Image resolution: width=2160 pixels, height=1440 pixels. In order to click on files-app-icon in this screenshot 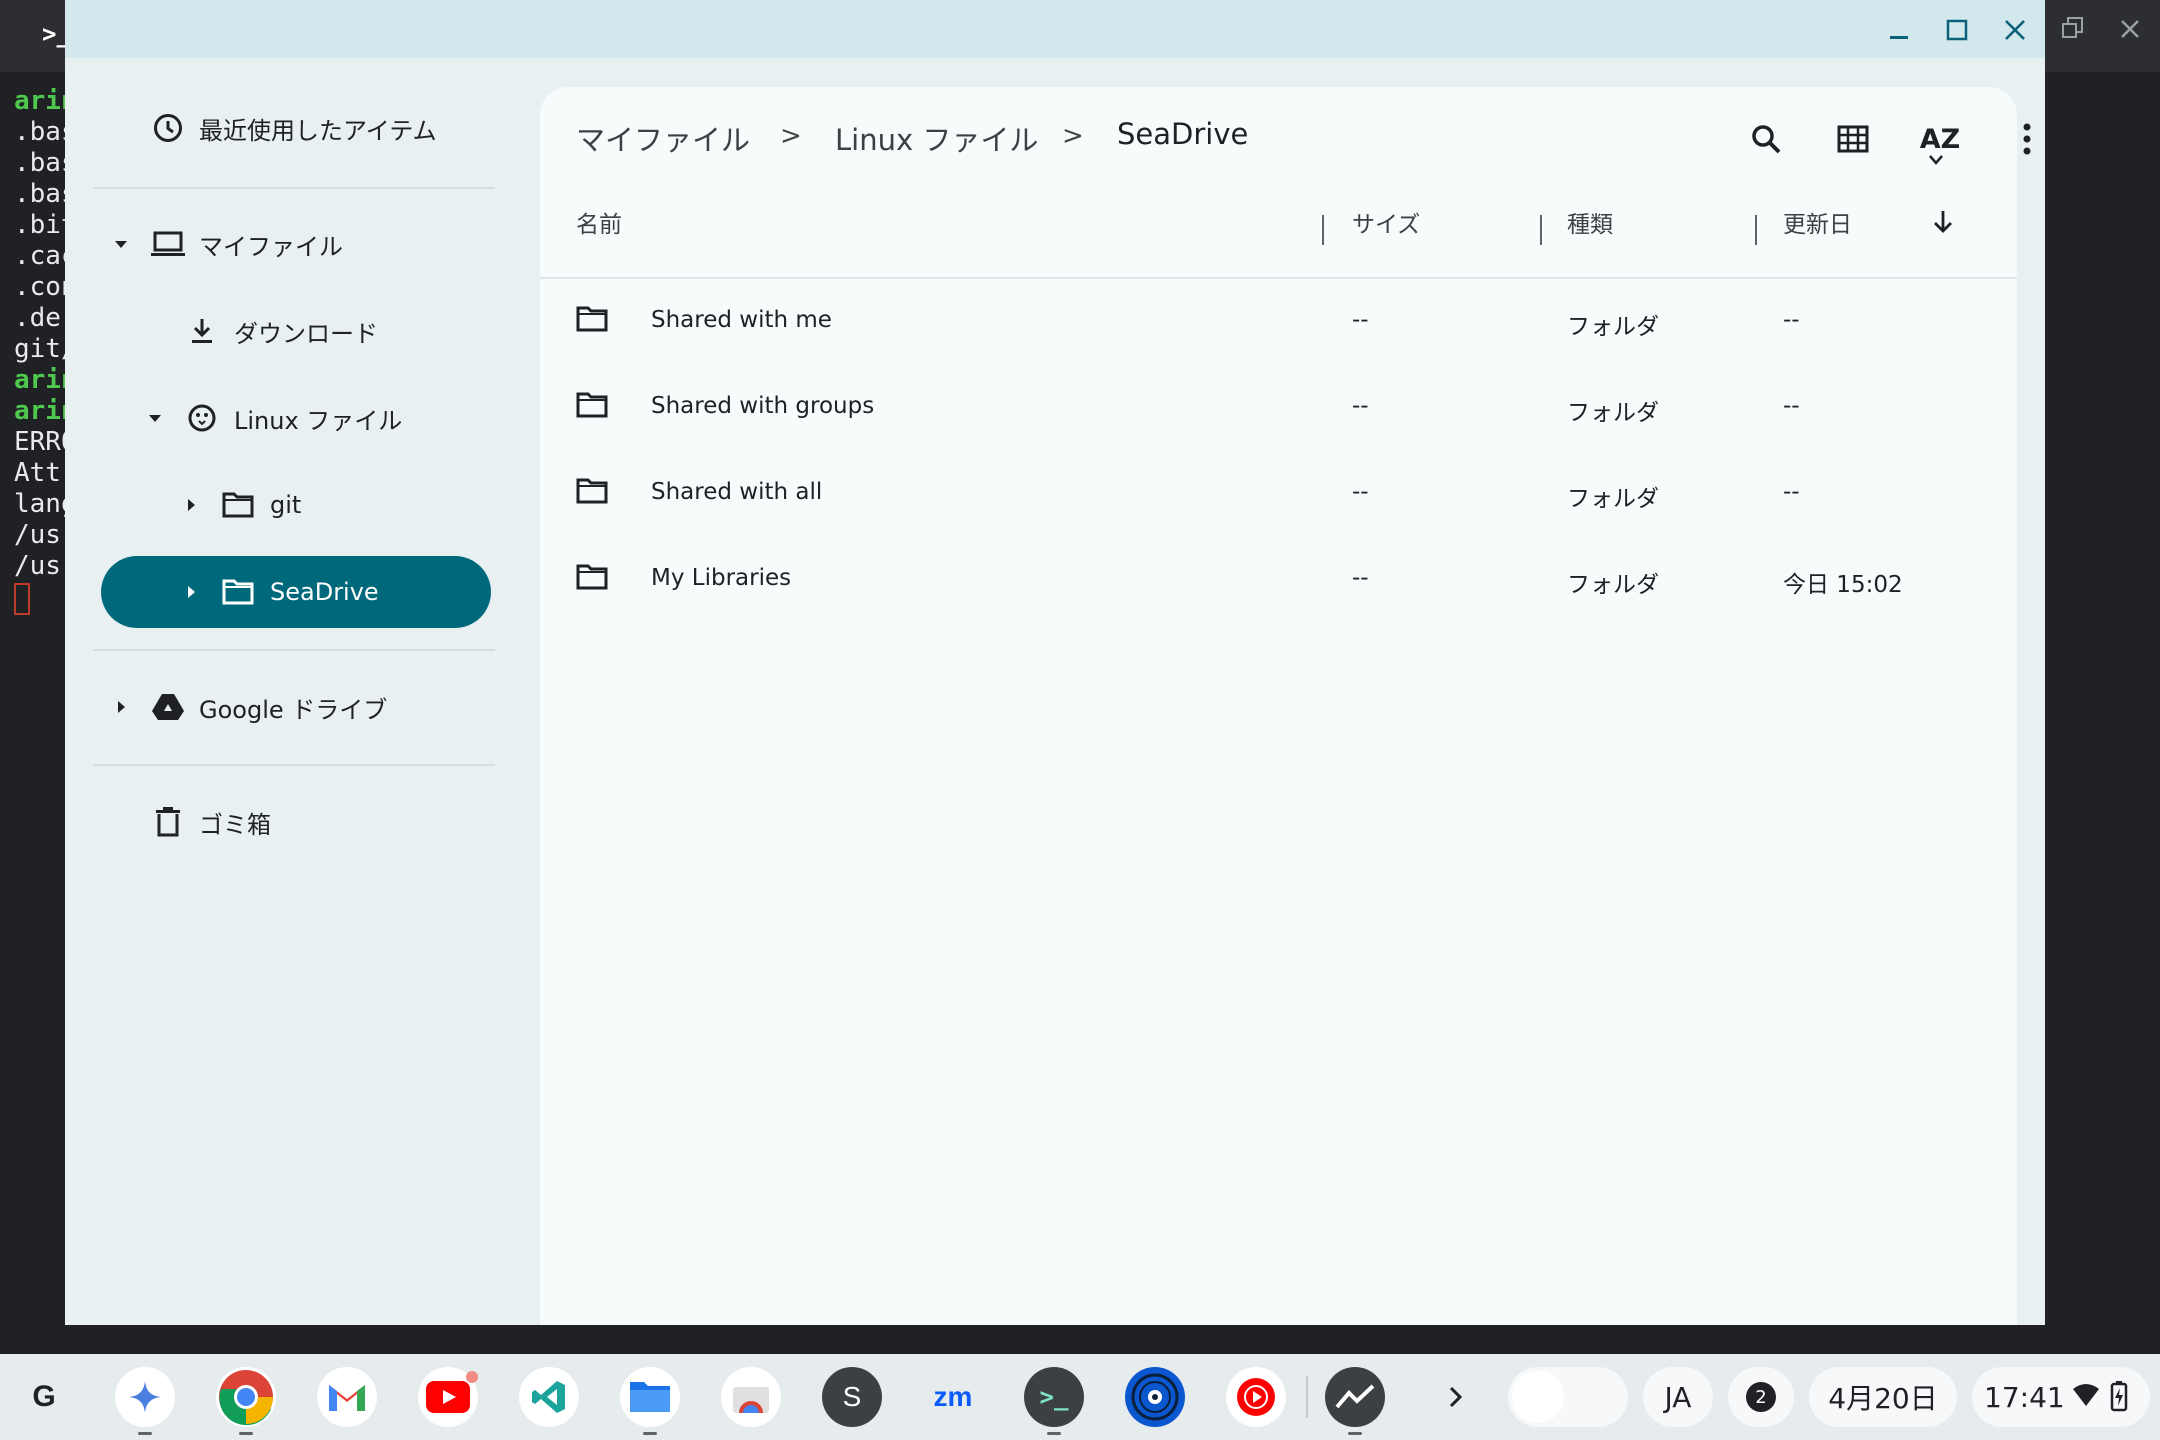, I will do `click(650, 1397)`.